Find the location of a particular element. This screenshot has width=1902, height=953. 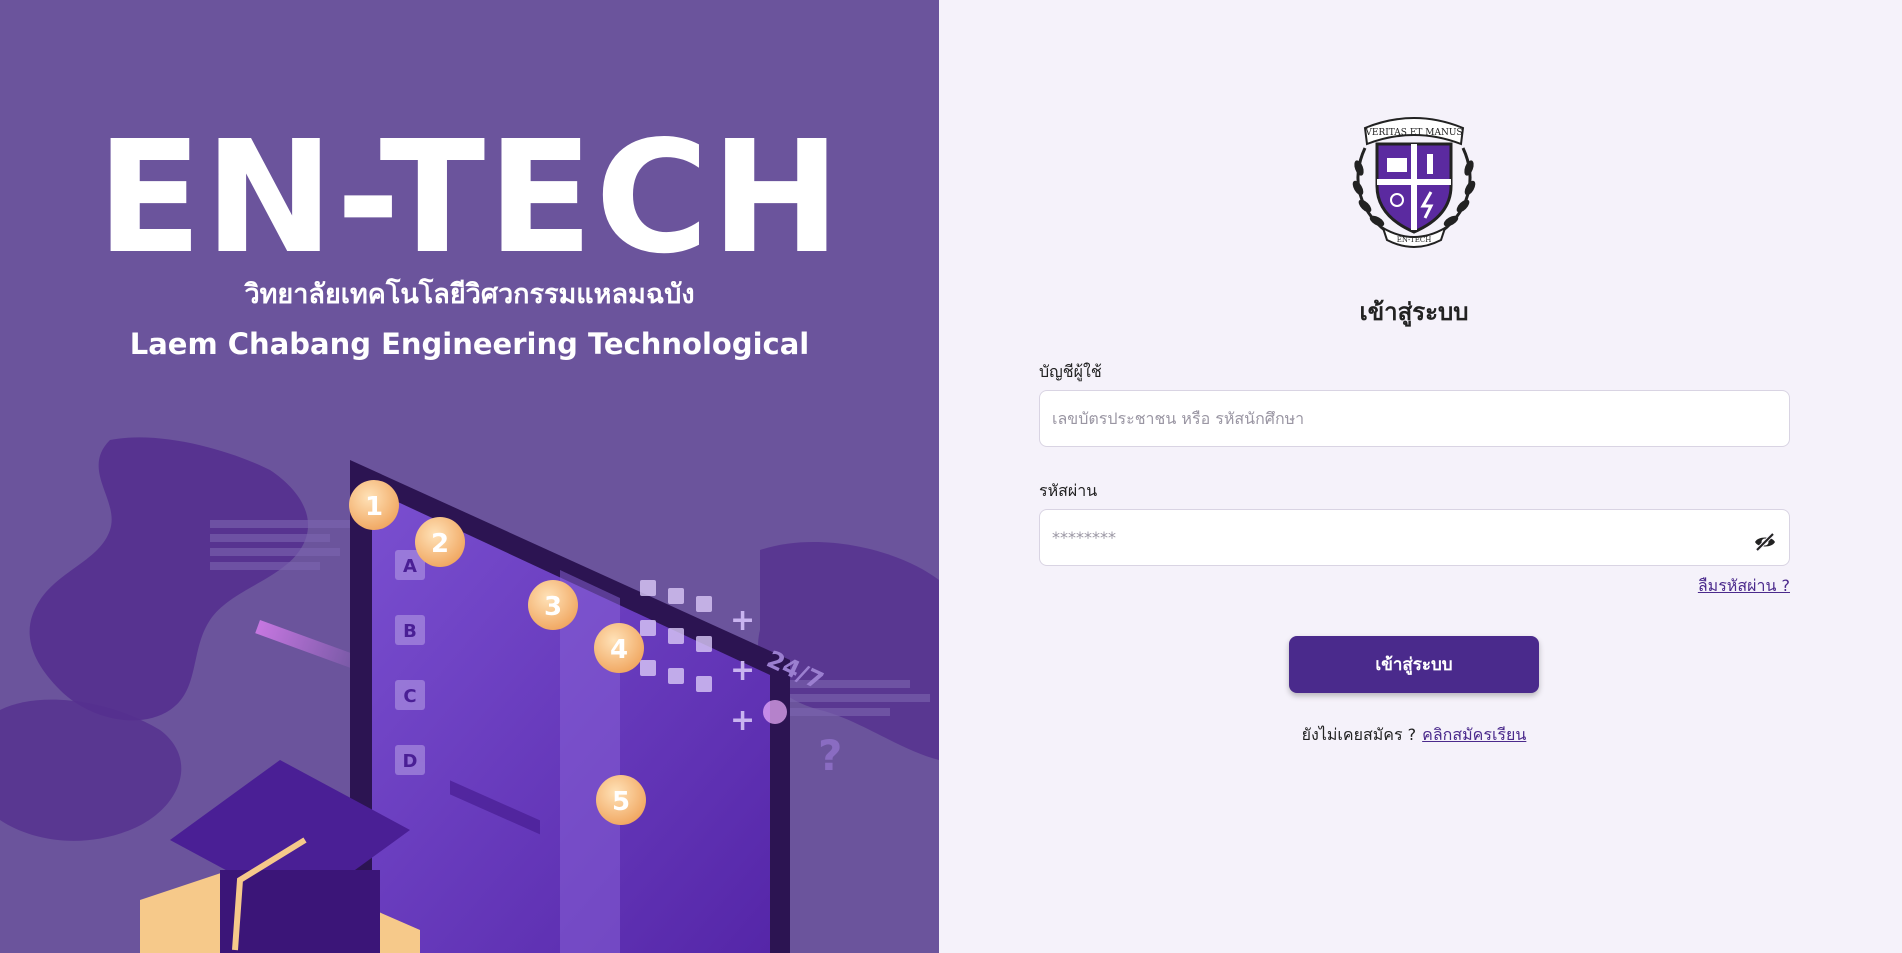

password-label: รหัสผ่าน is located at coordinates (1068, 490).